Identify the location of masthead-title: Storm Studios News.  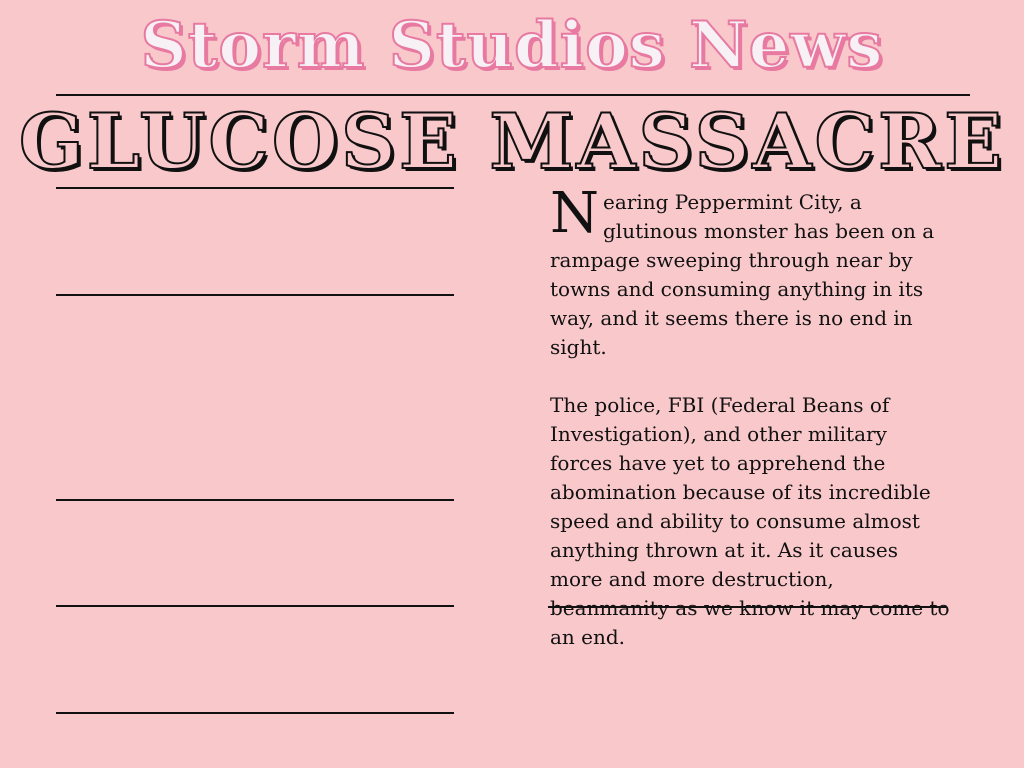
(512, 45).